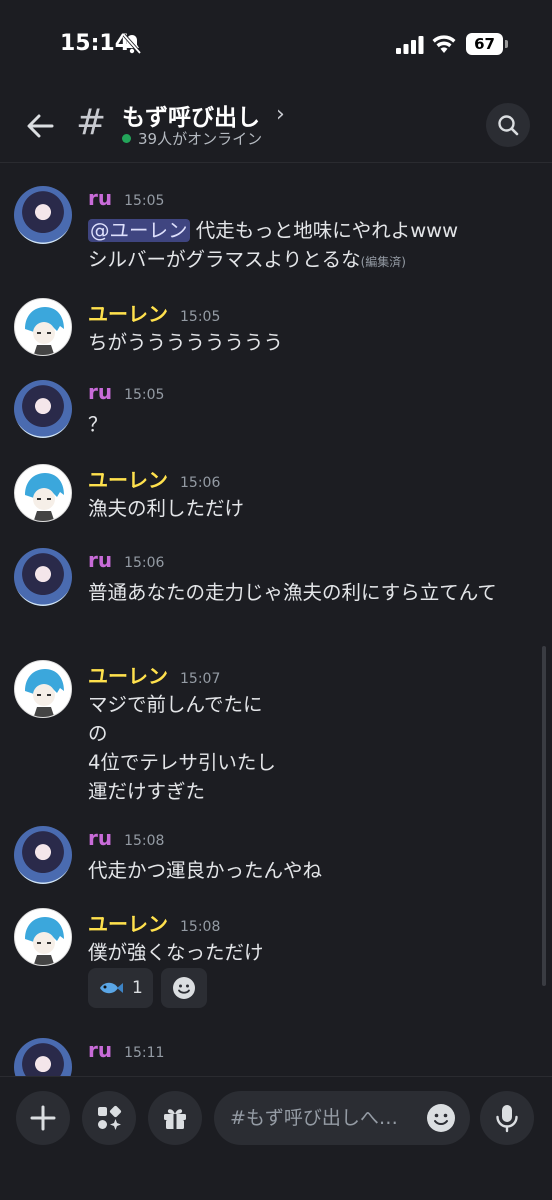 This screenshot has height=1200, width=552. I want to click on message-text-part: 代走もっと地味にやれよwww, so click(324, 230).